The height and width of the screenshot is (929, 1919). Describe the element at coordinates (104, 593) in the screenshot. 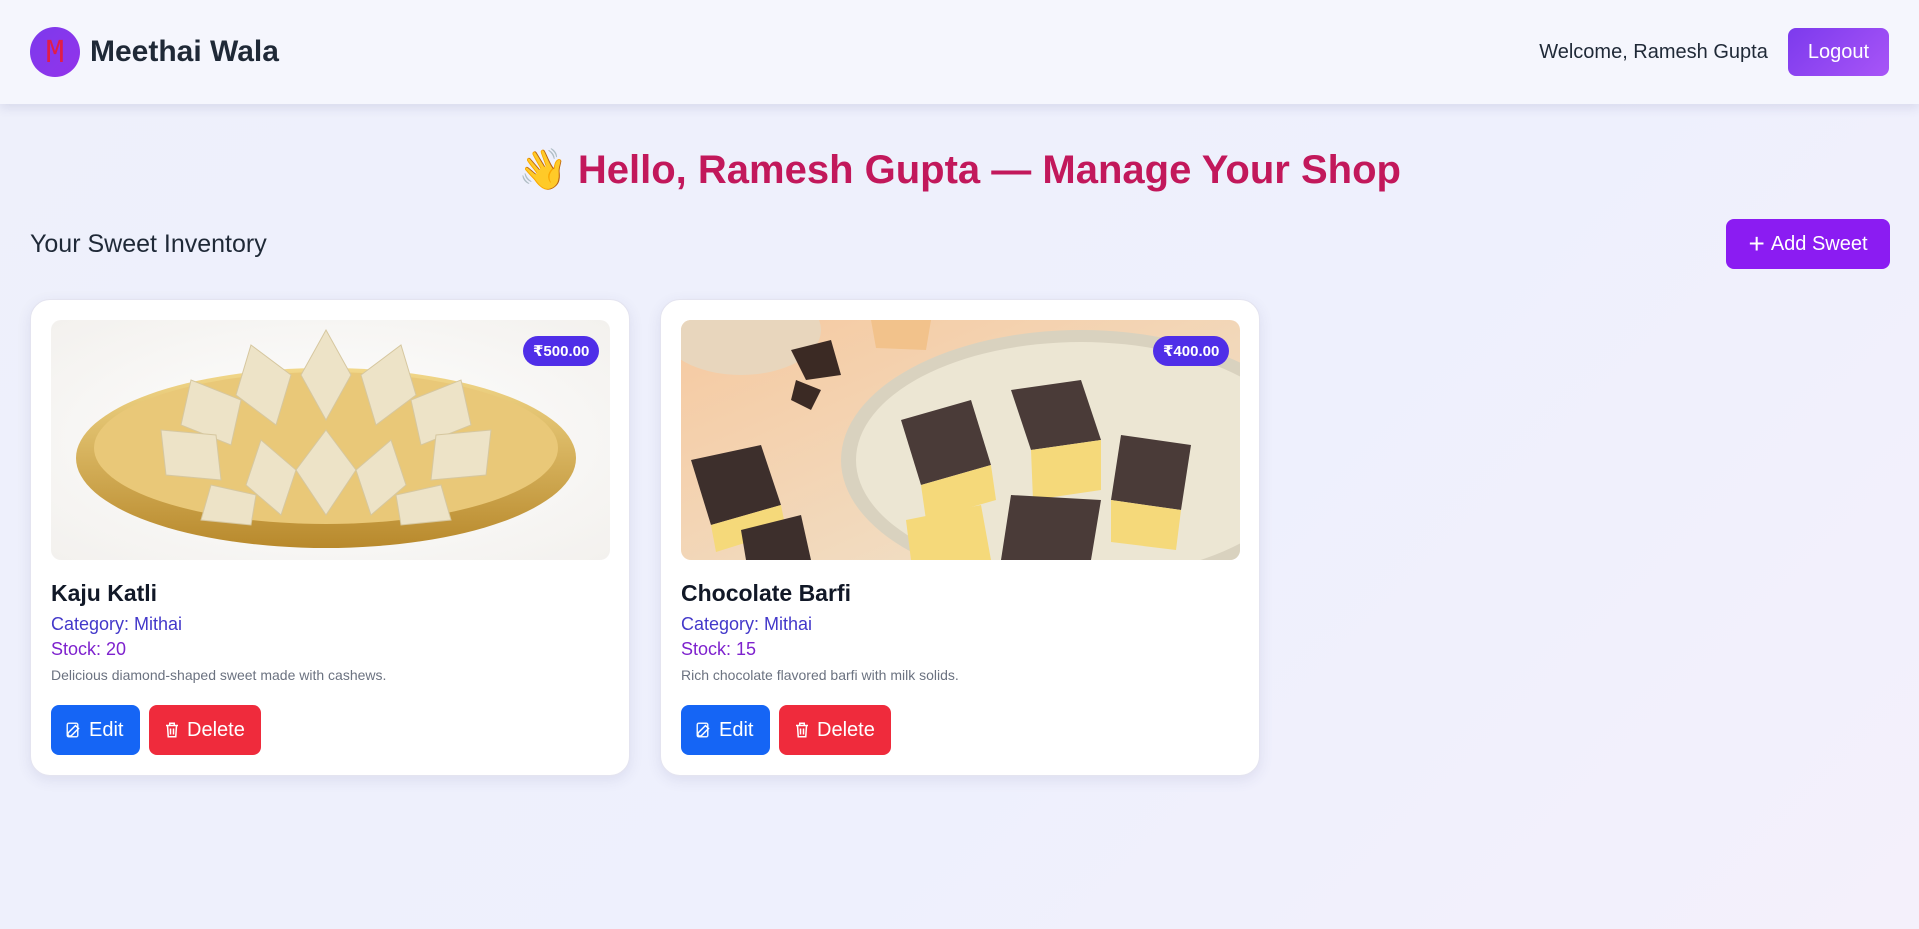

I see `sweet-name: Kaju Katli` at that location.